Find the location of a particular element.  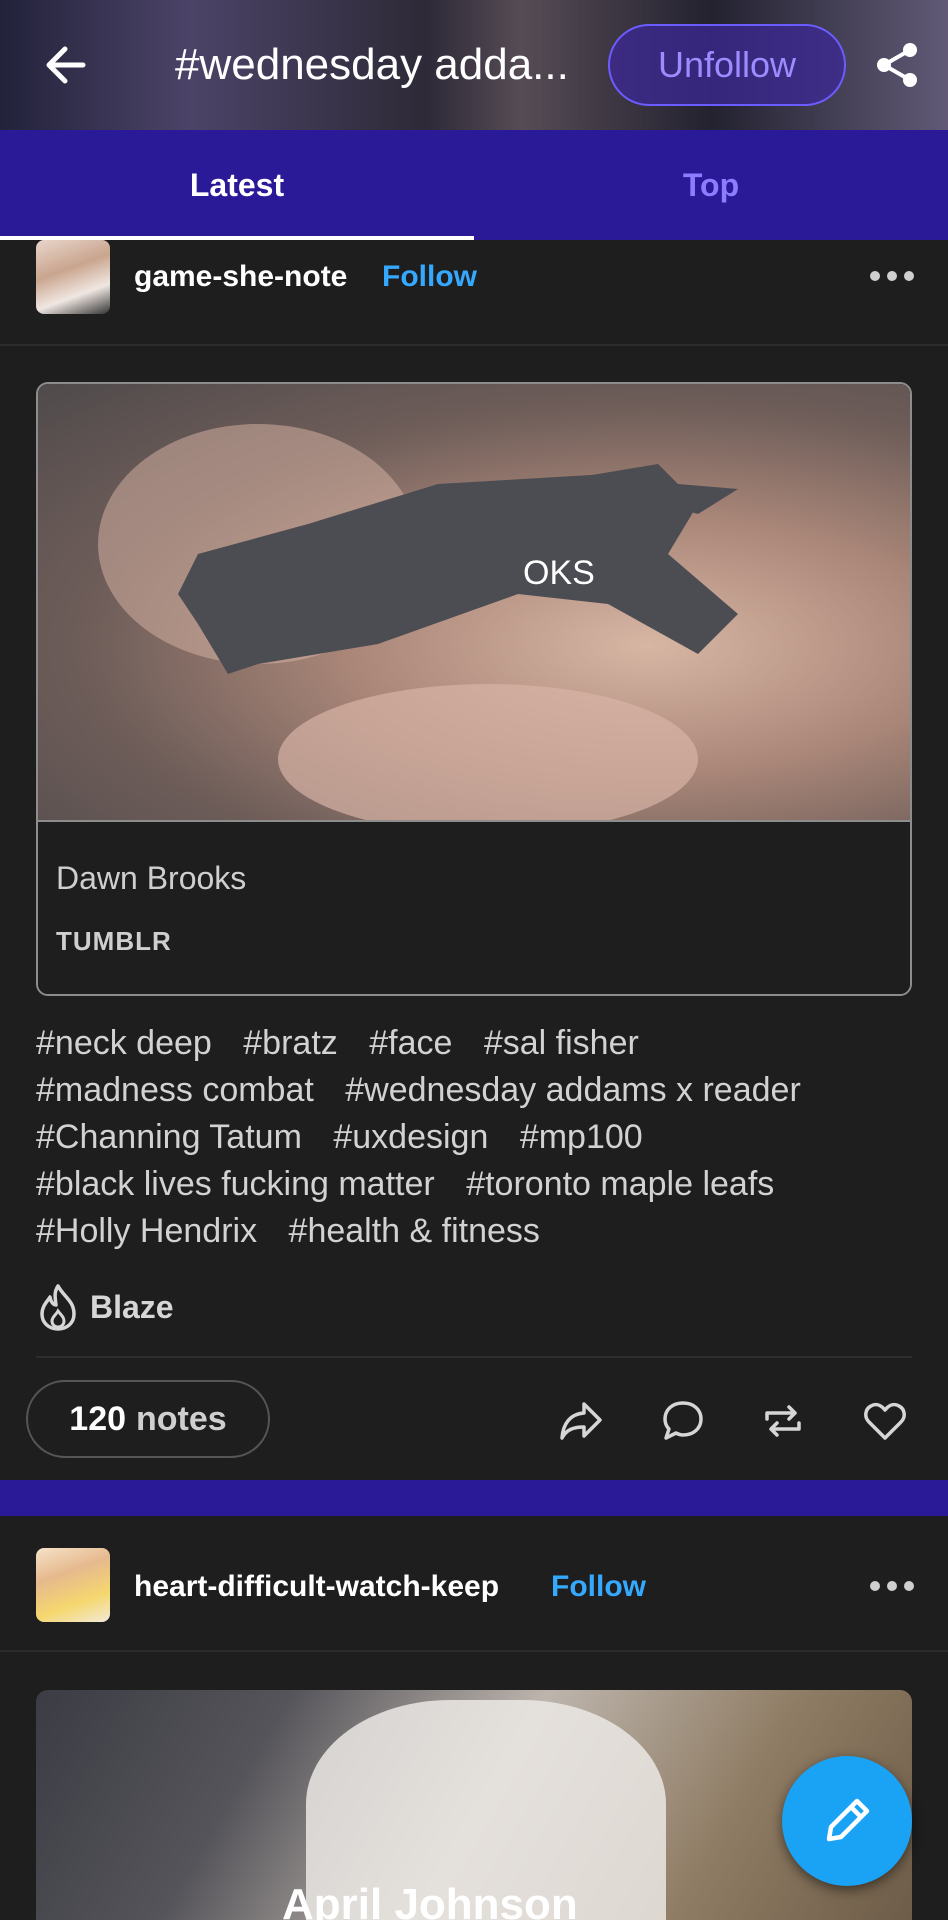

reblog-button is located at coordinates (783, 1421).